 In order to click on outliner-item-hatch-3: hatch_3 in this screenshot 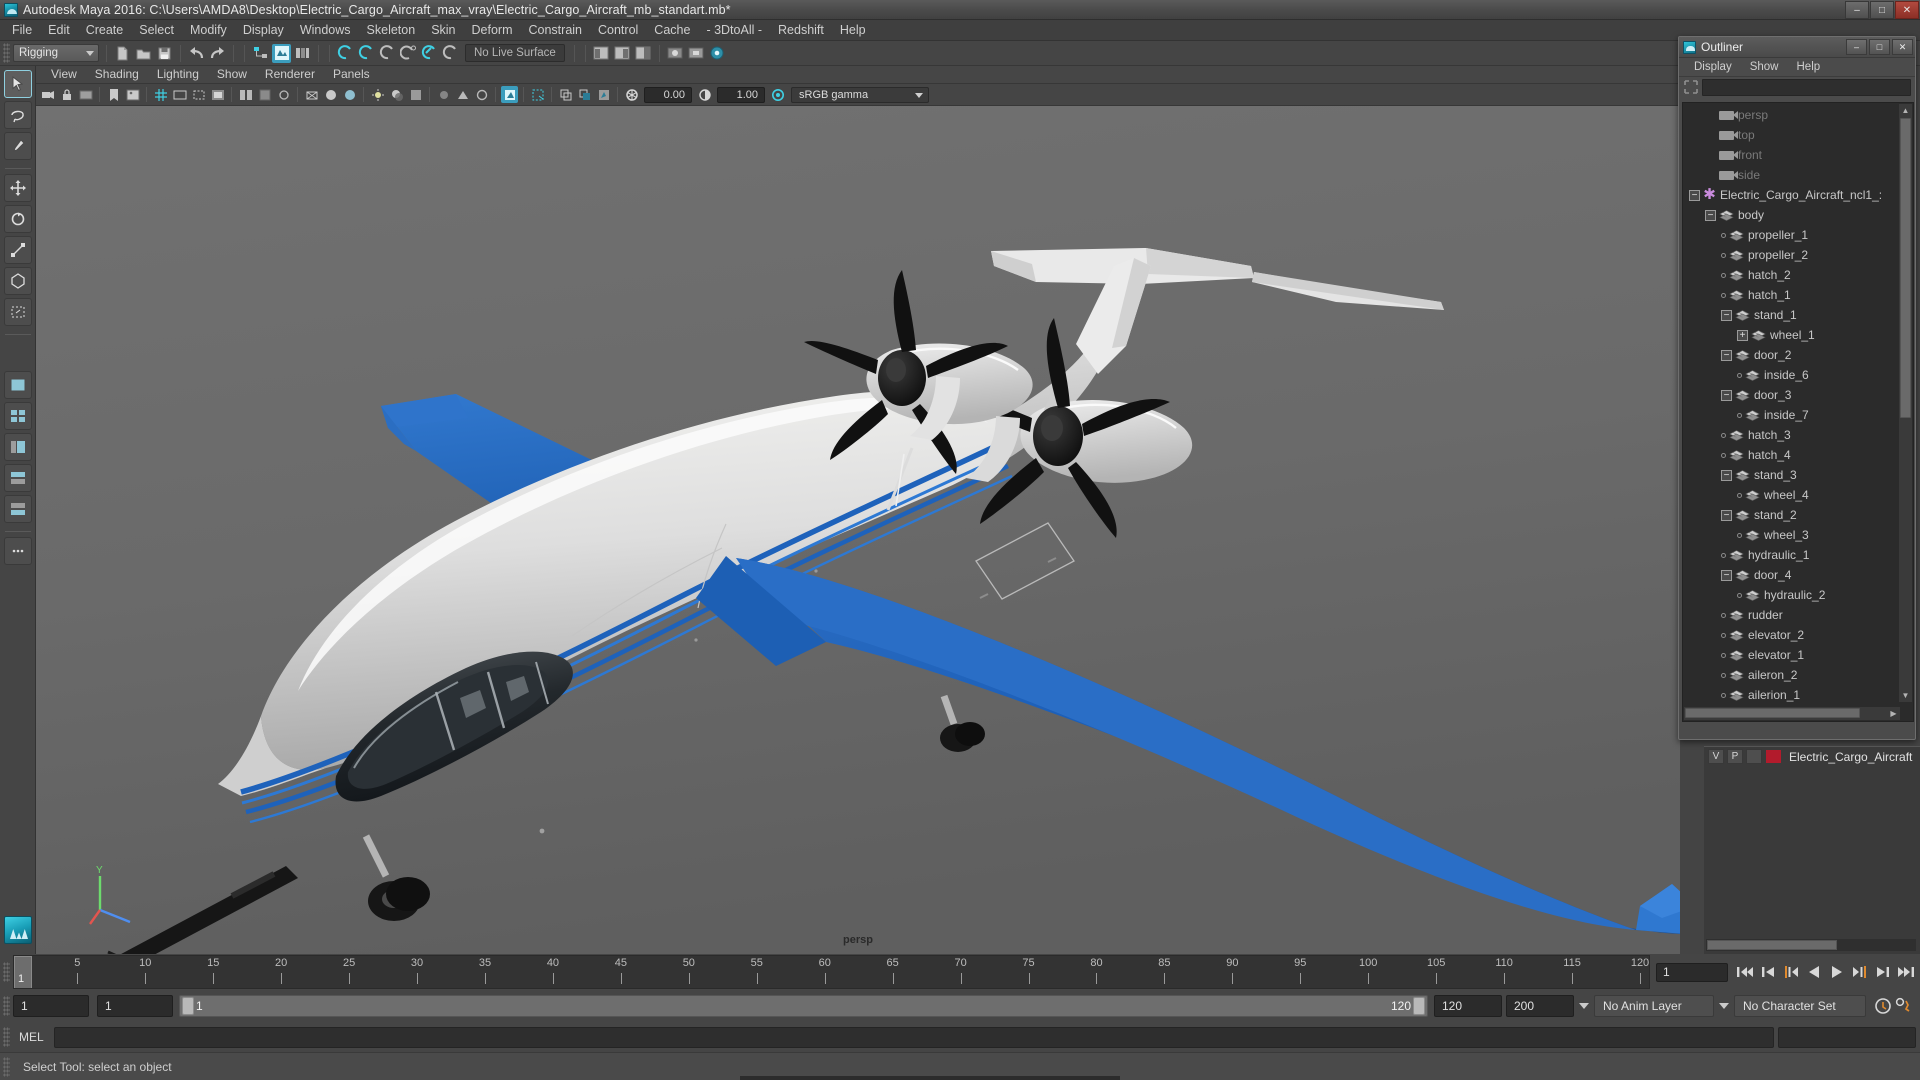, I will do `click(1789, 435)`.